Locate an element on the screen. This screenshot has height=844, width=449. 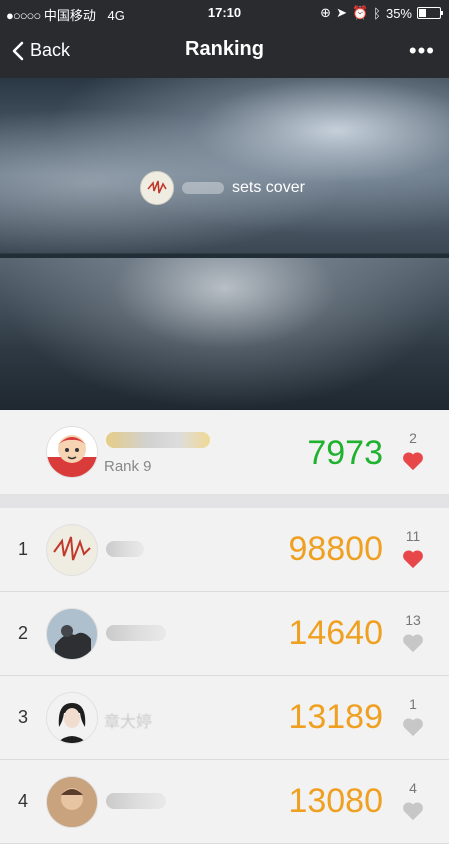
like-count: 11 is located at coordinates (413, 536).